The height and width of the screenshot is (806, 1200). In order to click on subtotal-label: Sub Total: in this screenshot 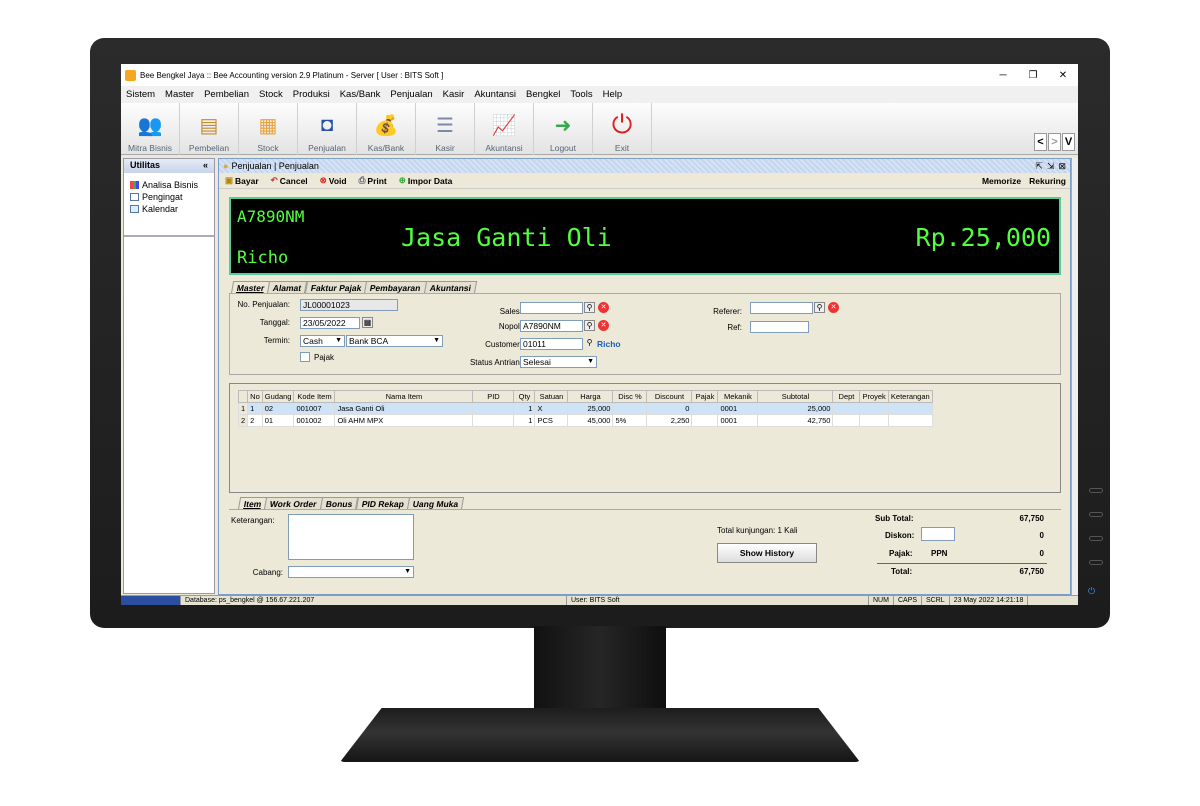, I will do `click(894, 518)`.